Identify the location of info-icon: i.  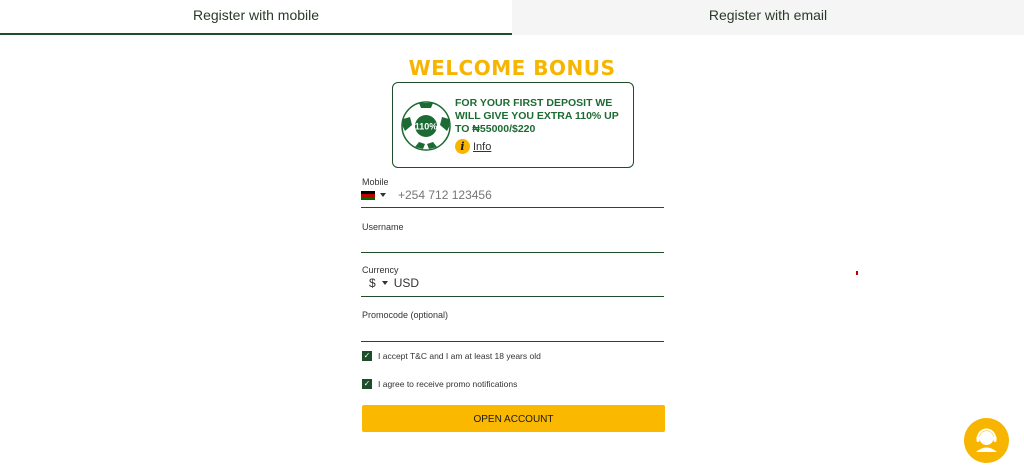
(462, 146).